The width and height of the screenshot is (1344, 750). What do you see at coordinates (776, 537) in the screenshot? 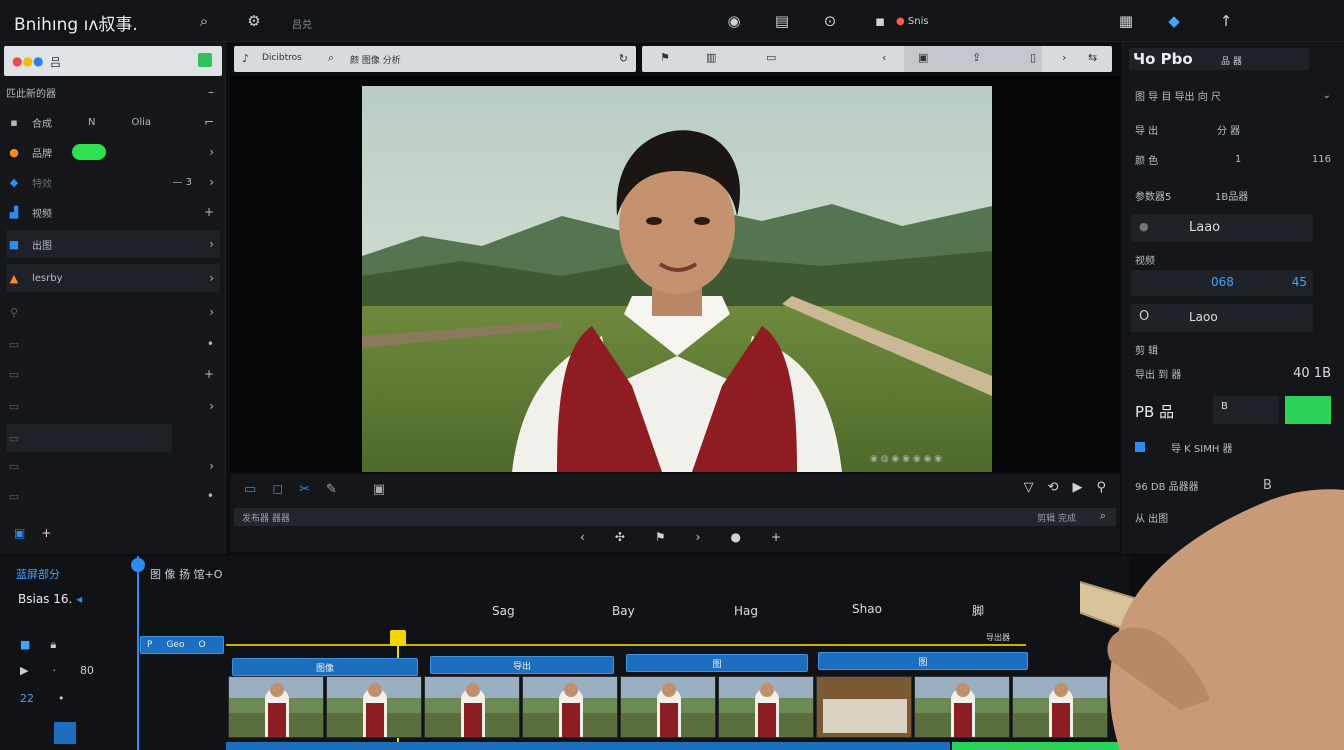
I see `add-icon: +` at bounding box center [776, 537].